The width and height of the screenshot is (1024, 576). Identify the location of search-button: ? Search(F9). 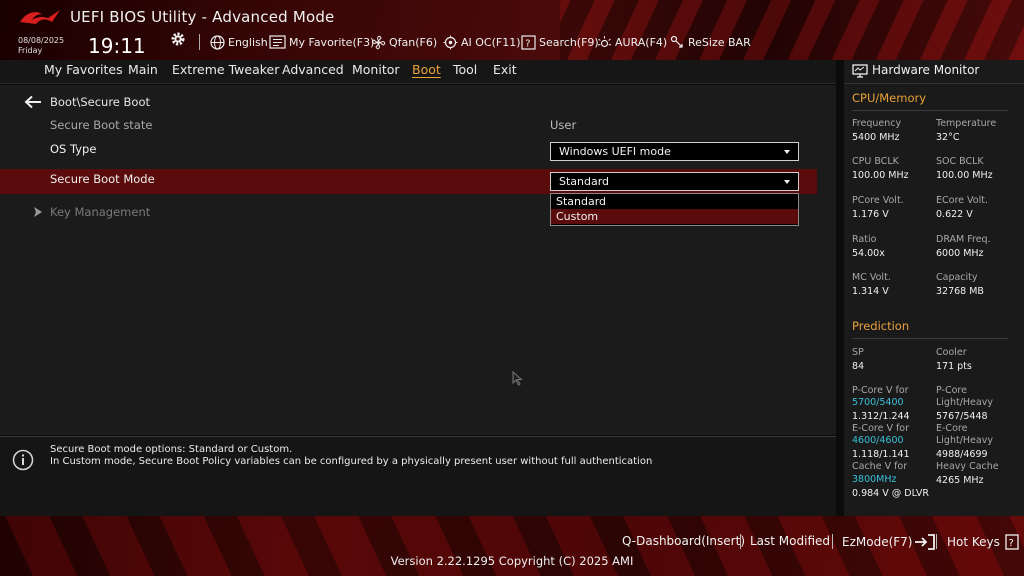
(560, 42).